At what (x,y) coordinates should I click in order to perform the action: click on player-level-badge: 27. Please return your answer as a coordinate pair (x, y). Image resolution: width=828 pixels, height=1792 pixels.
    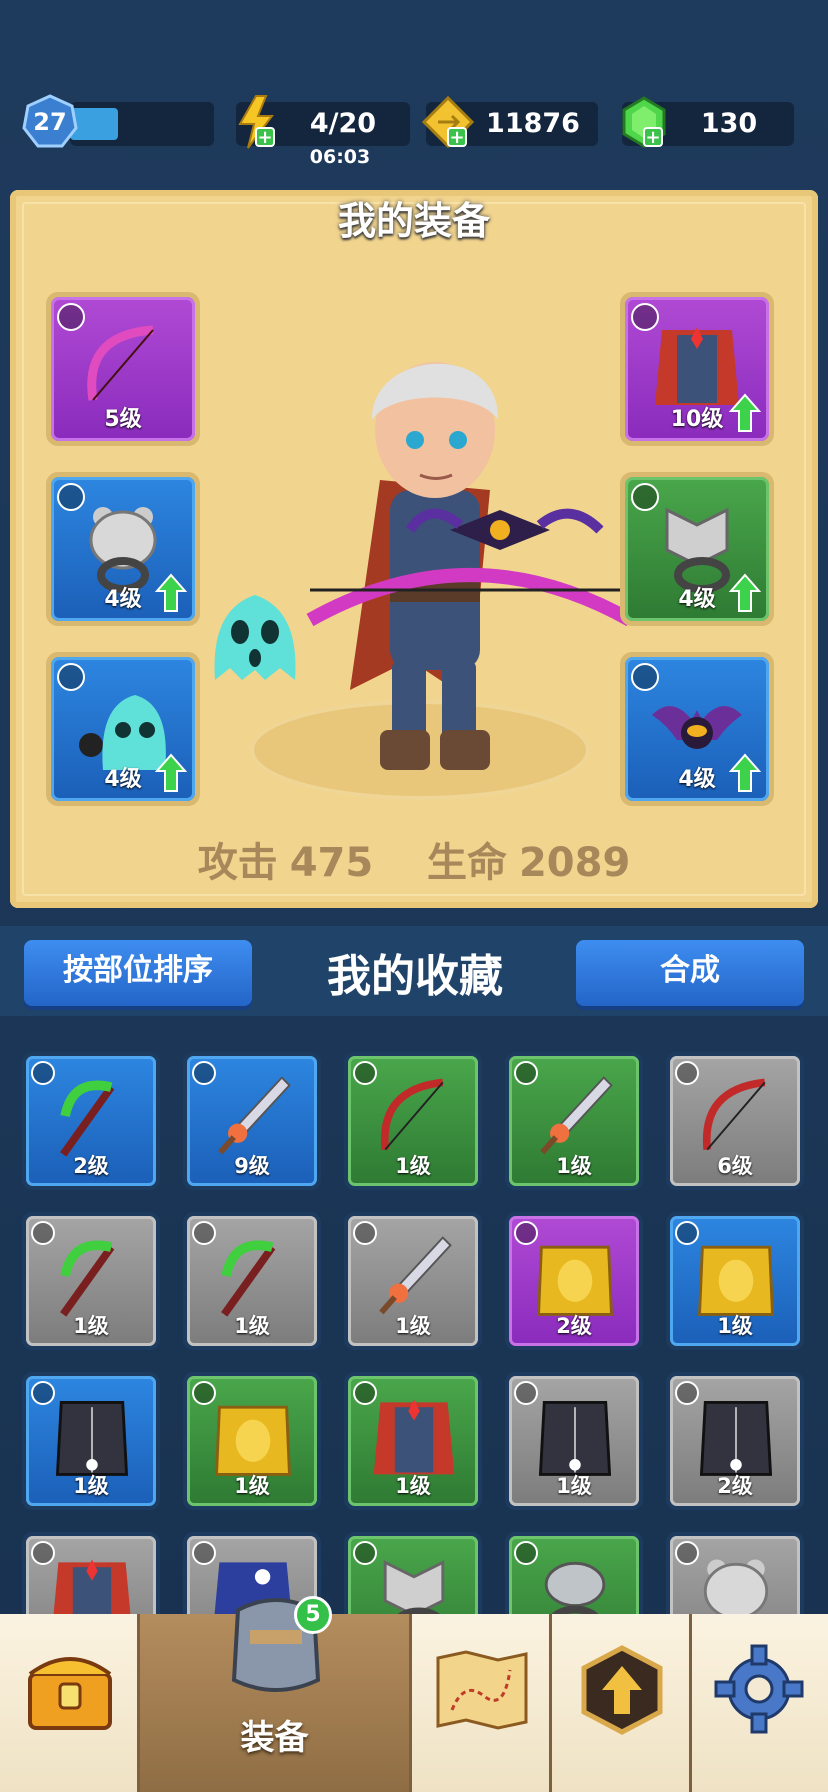
    Looking at the image, I should click on (50, 122).